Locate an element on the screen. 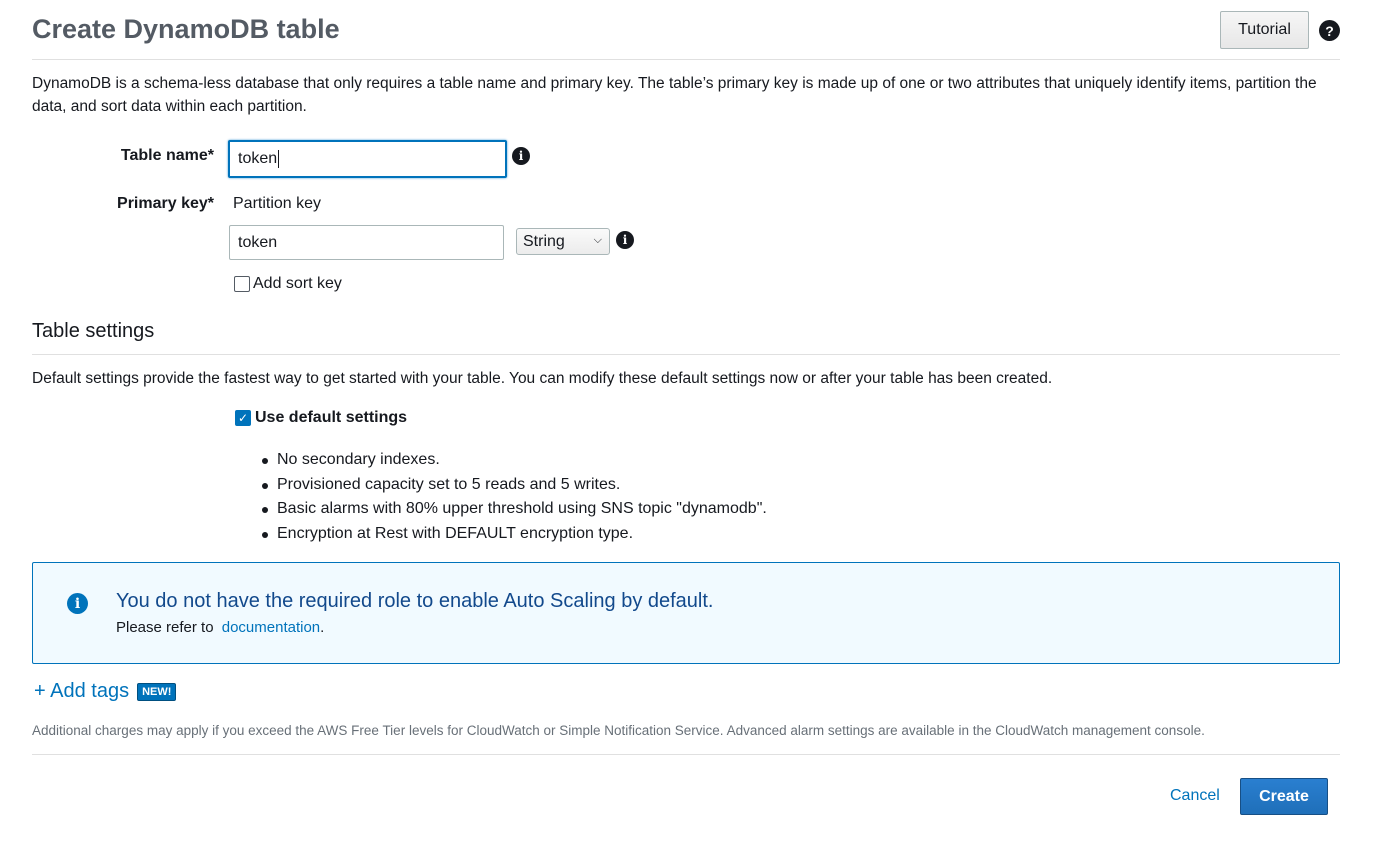 The height and width of the screenshot is (845, 1400). table-name-value: token is located at coordinates (258, 158).